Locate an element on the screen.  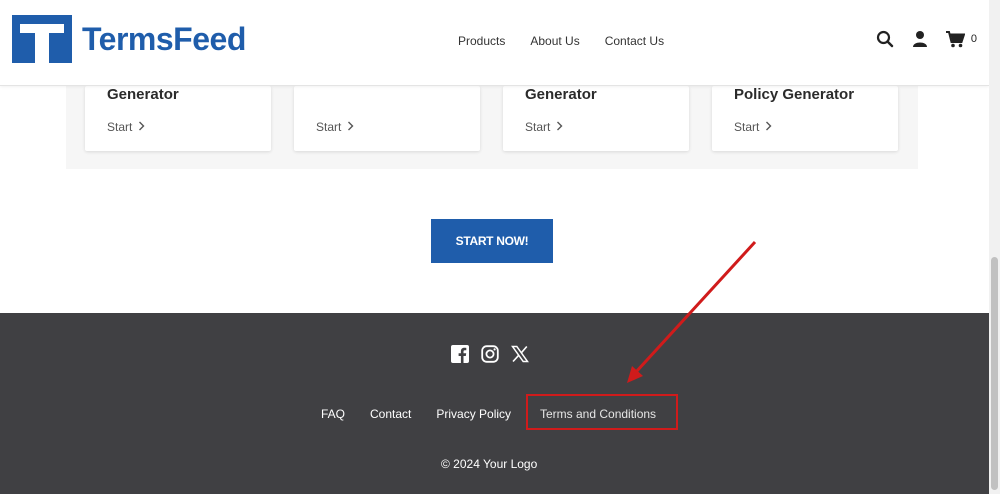
footer-link-privacy-policy: Privacy Policy is located at coordinates (473, 414).